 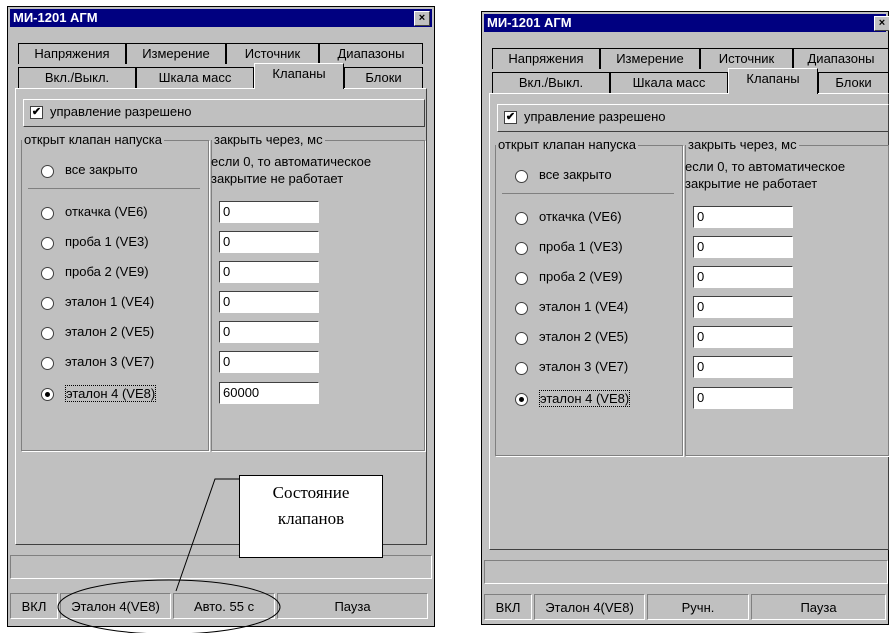 I want to click on annotation-ellipse, so click(x=169, y=606).